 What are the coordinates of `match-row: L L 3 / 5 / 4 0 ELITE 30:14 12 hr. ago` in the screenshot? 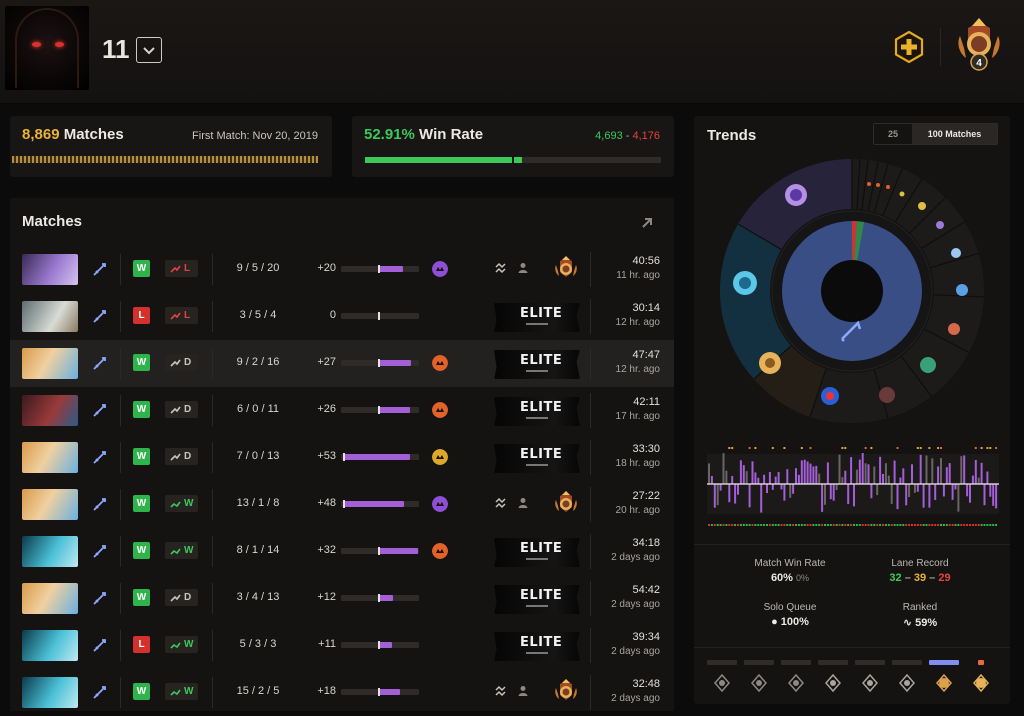 It's located at (342, 316).